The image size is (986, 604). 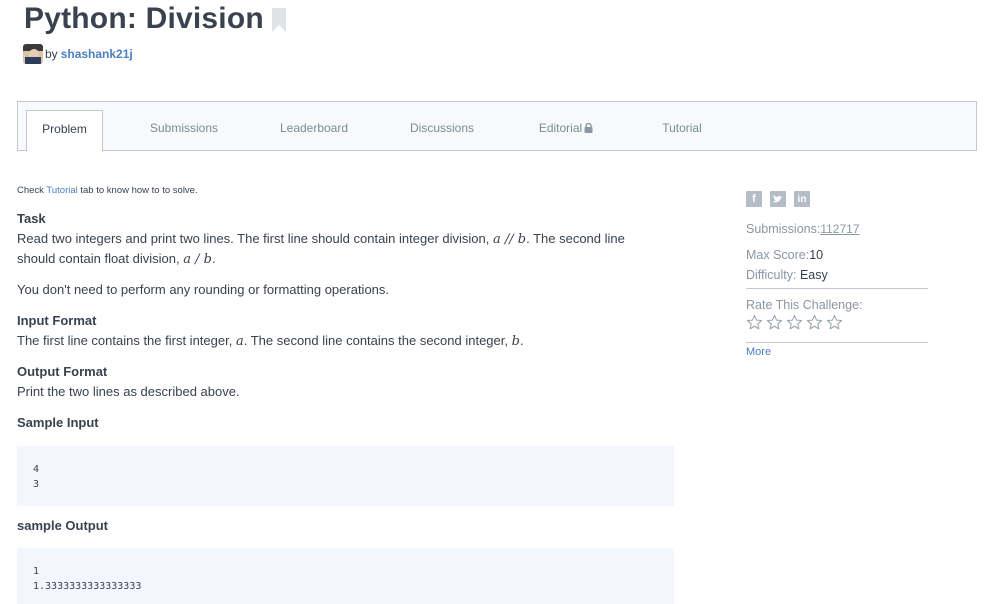 I want to click on max-score-value: 10, so click(x=816, y=255).